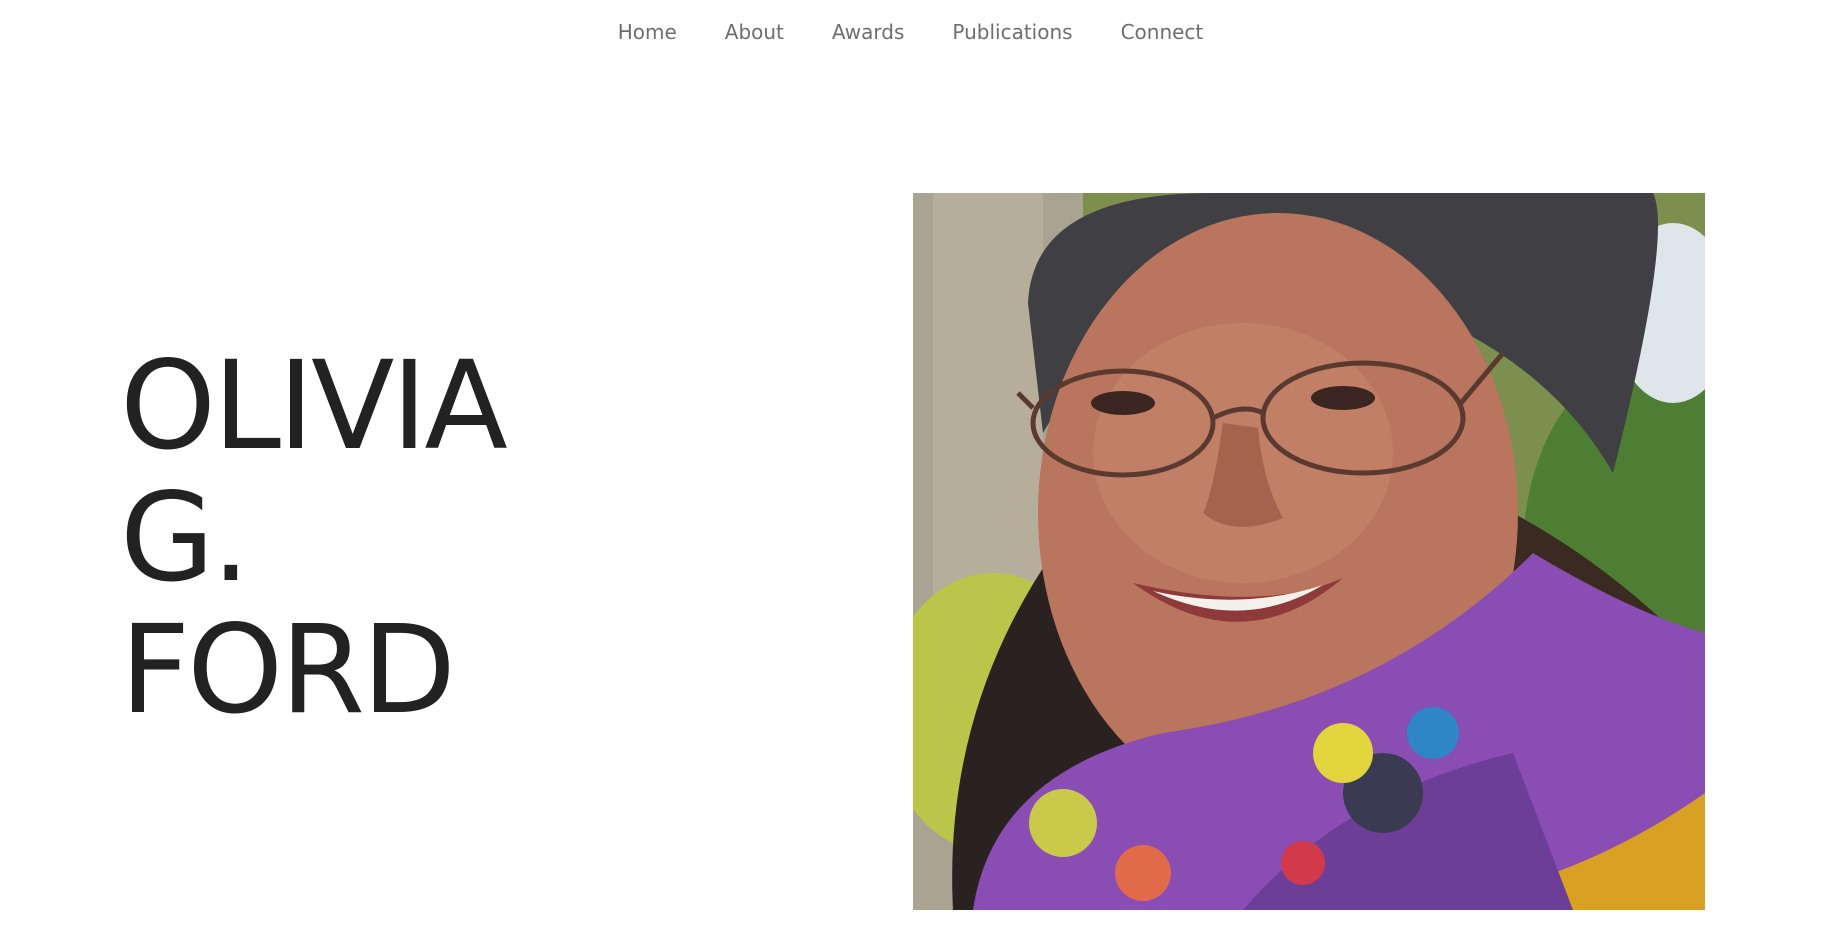 The image size is (1821, 937). I want to click on top-navigation: Home About Awards Publications Connect, so click(910, 32).